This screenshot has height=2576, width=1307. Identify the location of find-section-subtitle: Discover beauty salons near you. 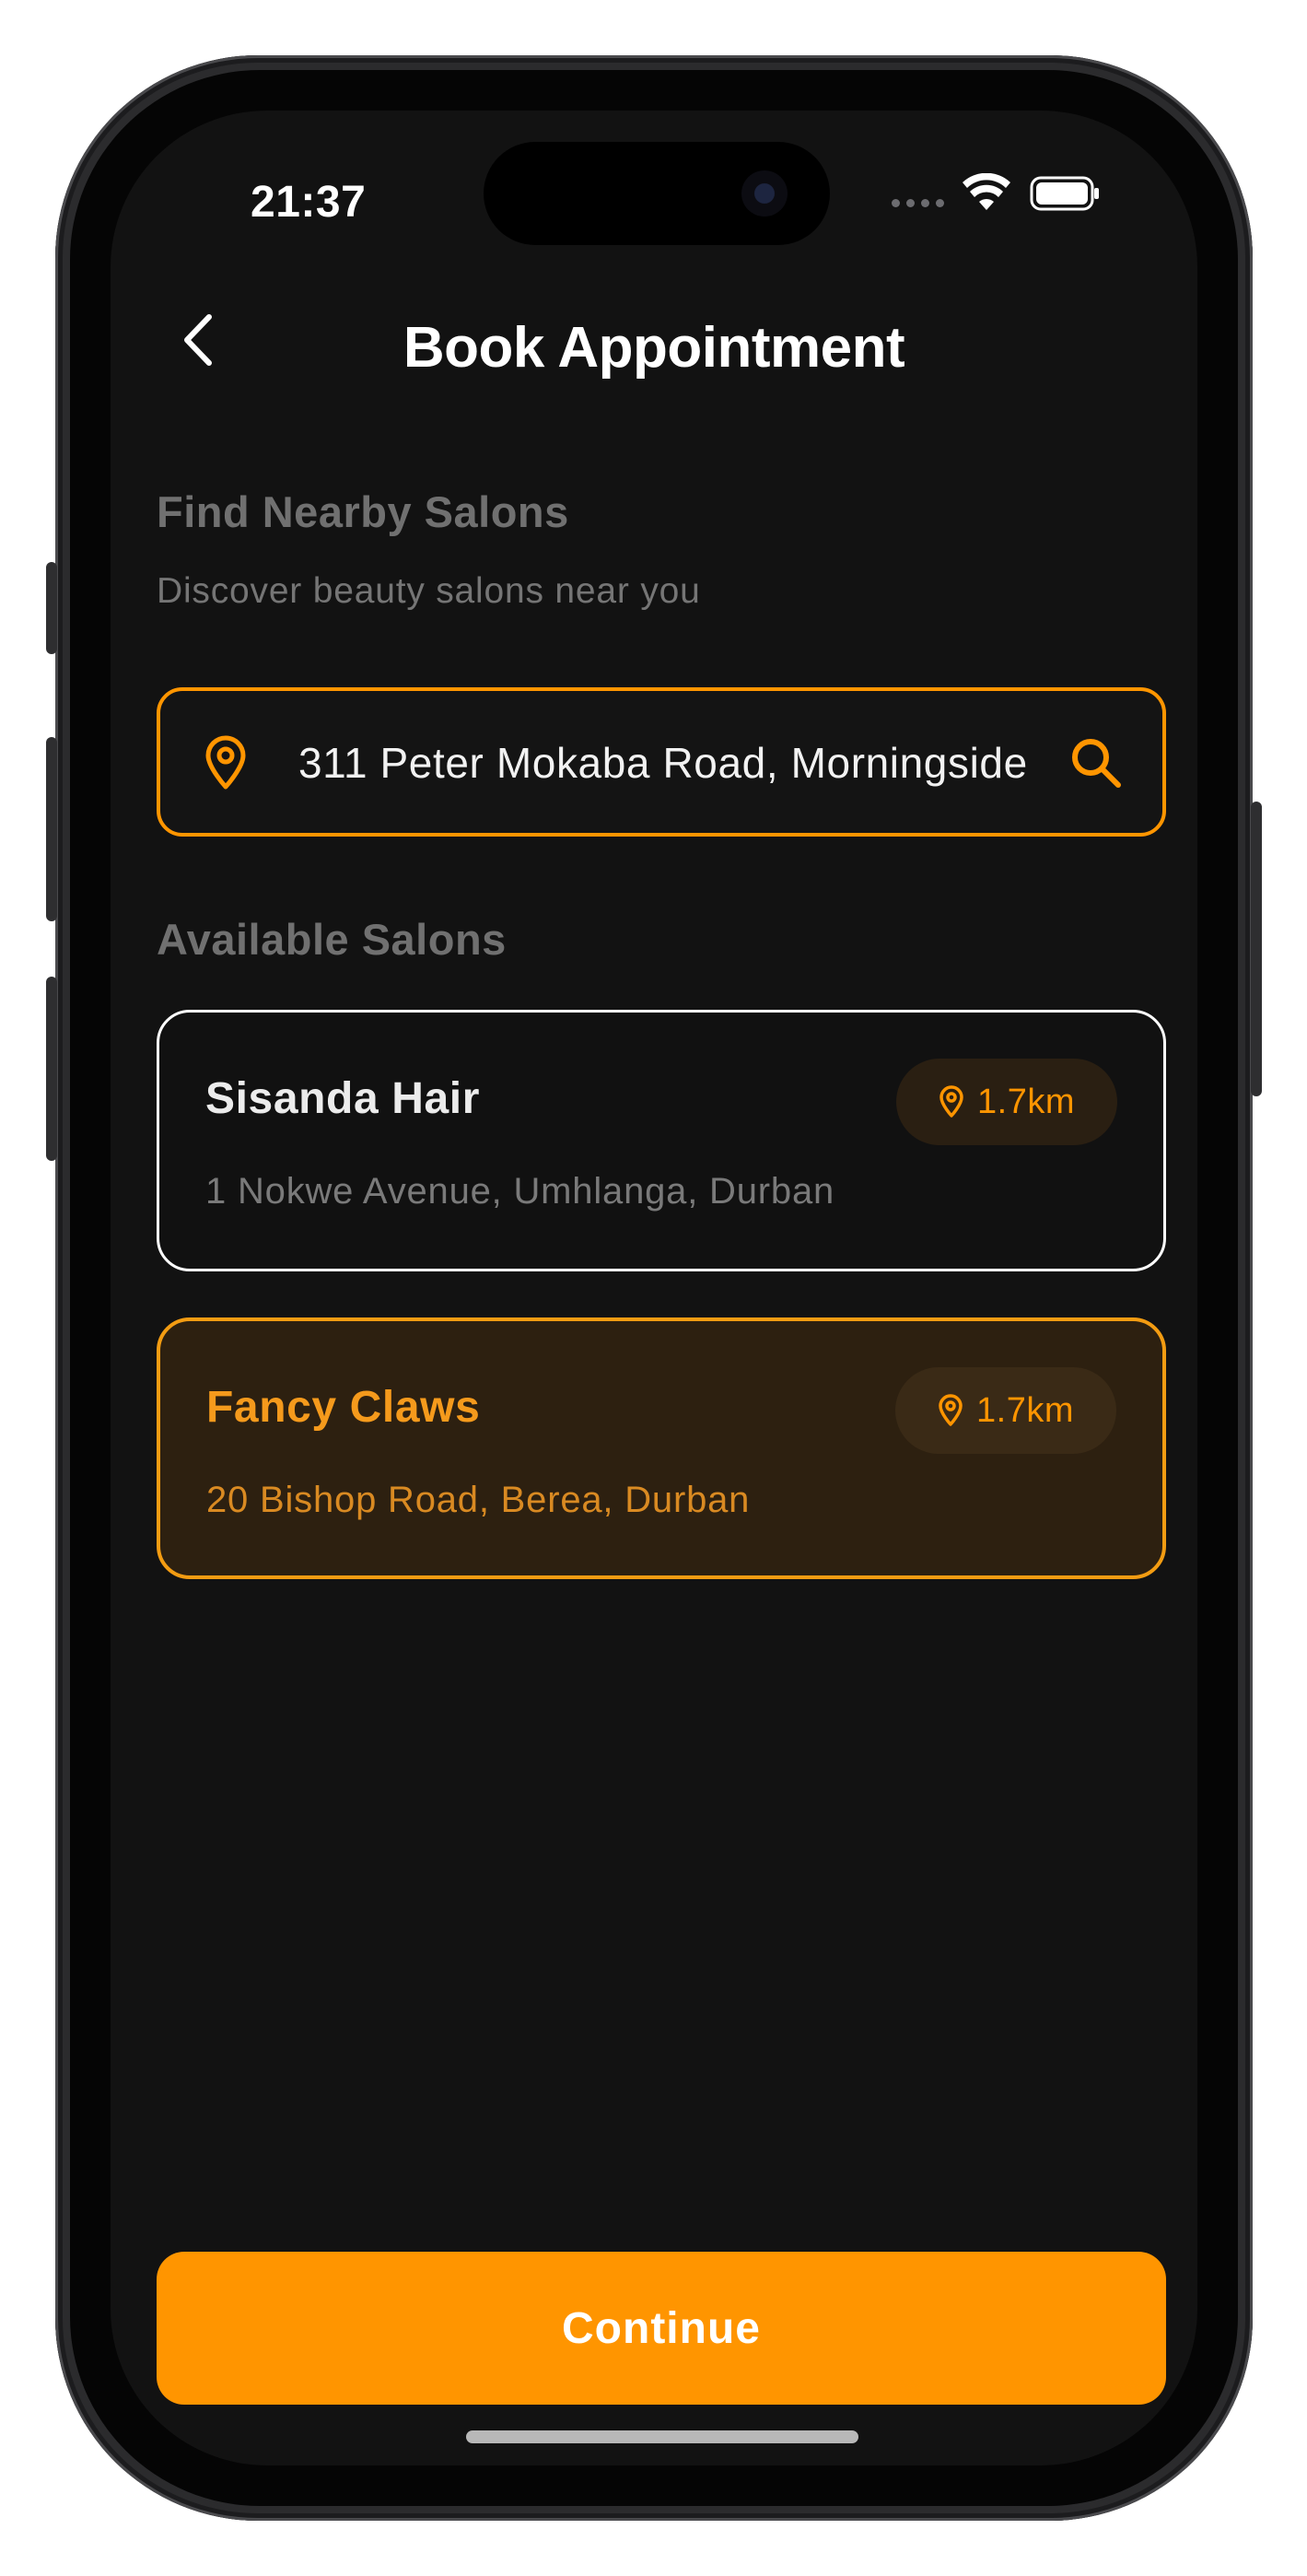
(429, 591).